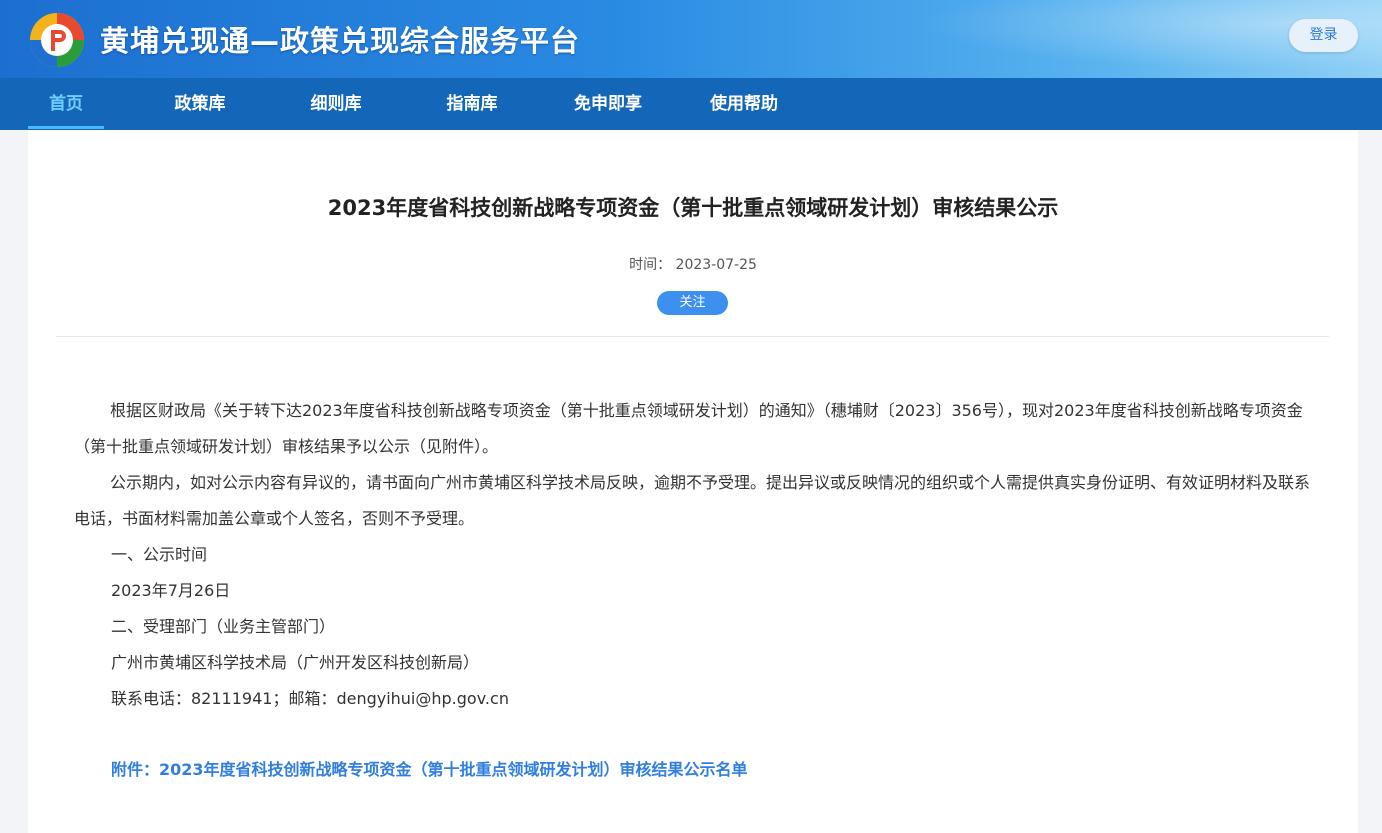  Describe the element at coordinates (200, 104) in the screenshot. I see `nav-item-policy-library: 政策库` at that location.